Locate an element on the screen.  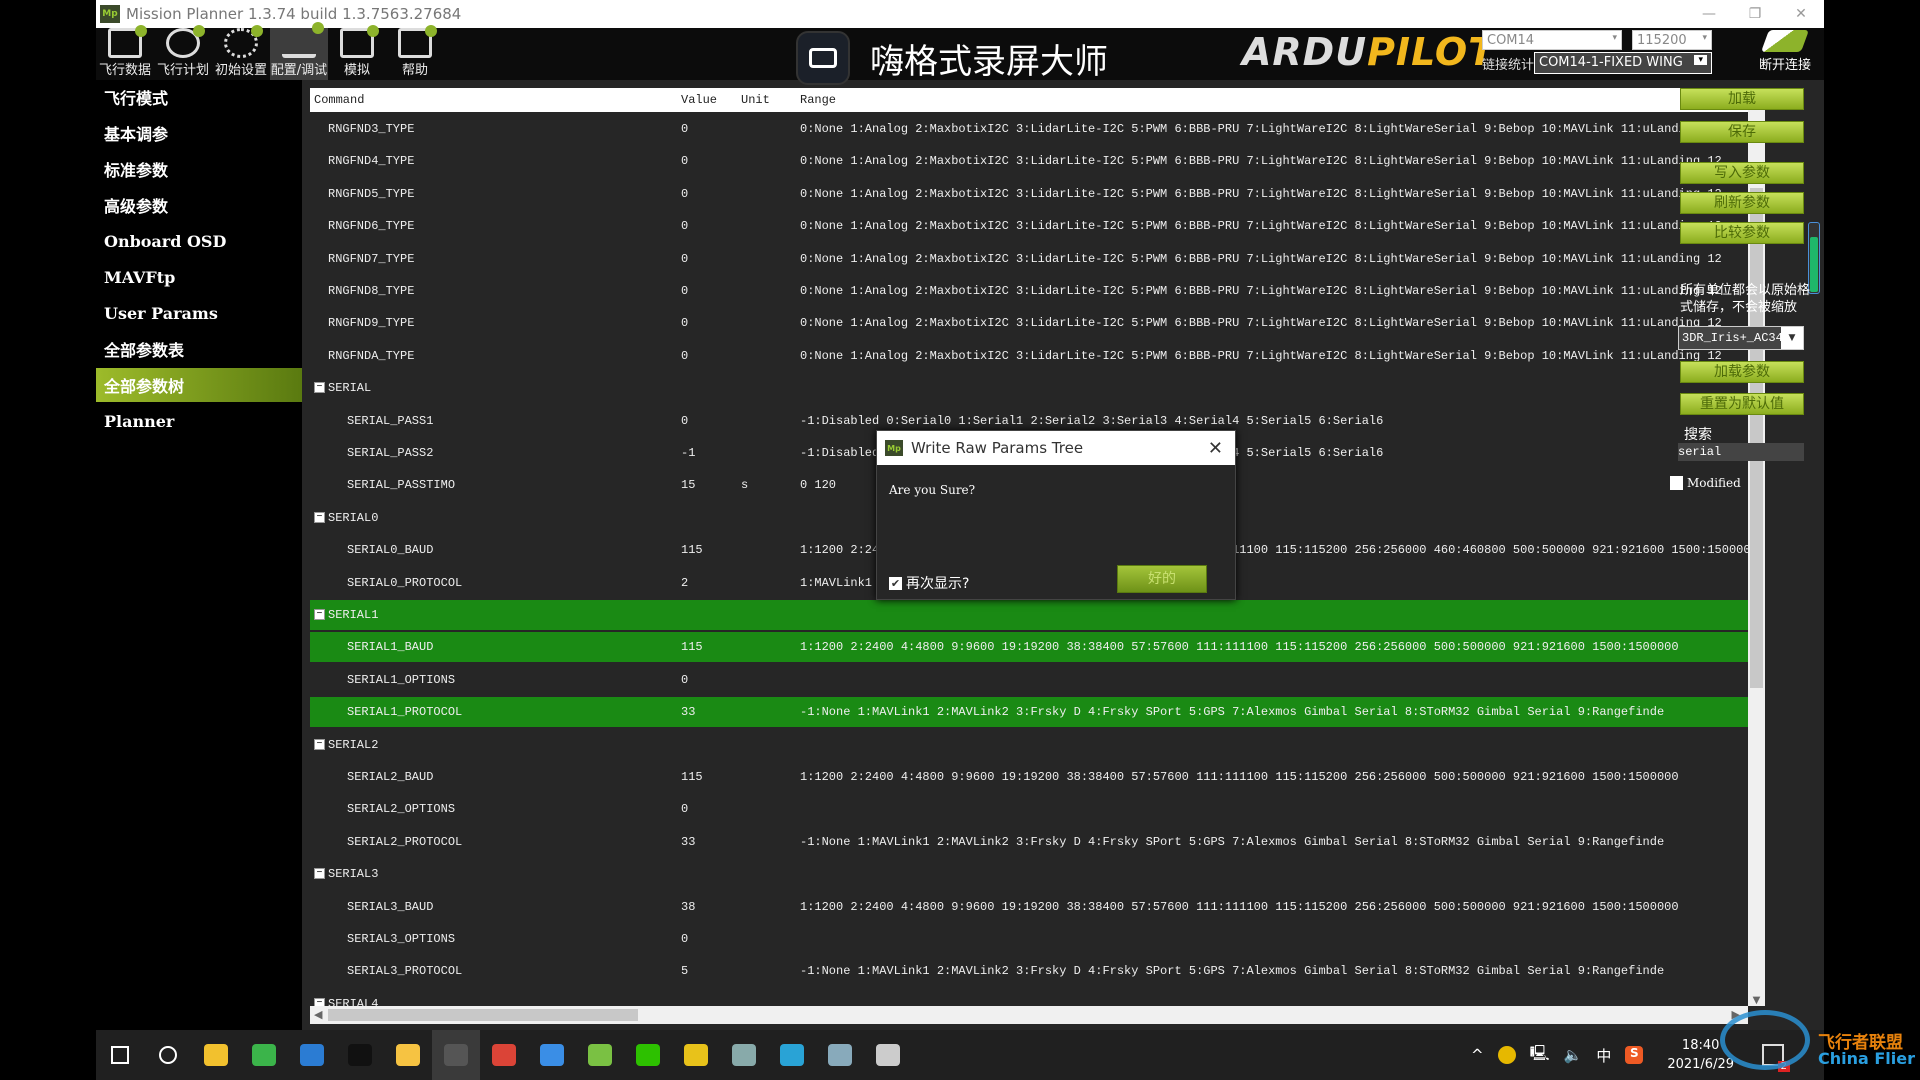
baud-select: 115200 ▾ is located at coordinates (1672, 40).